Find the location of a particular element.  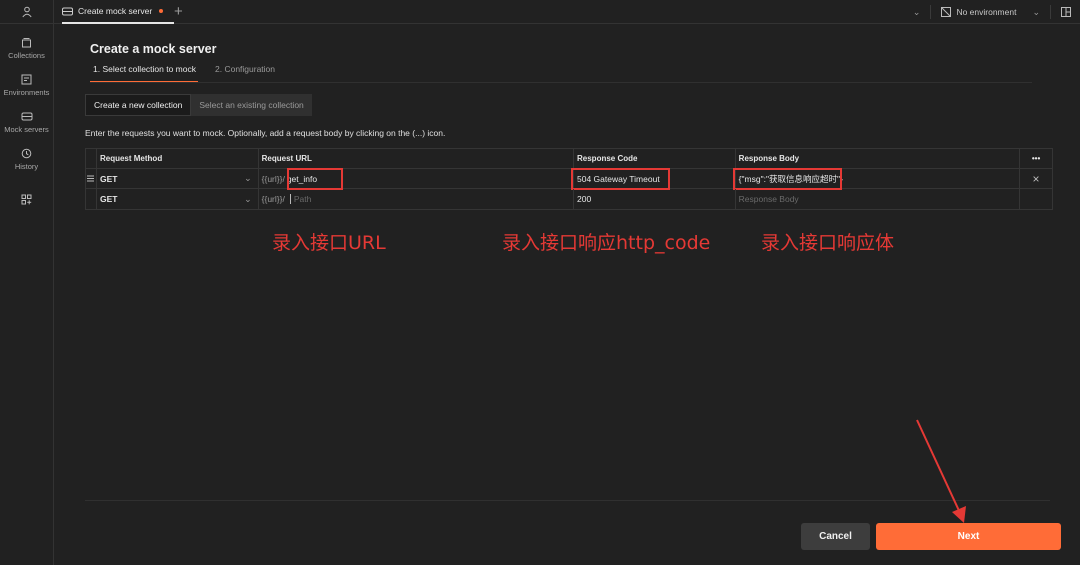

tab-title: Create mock server is located at coordinates (115, 11).